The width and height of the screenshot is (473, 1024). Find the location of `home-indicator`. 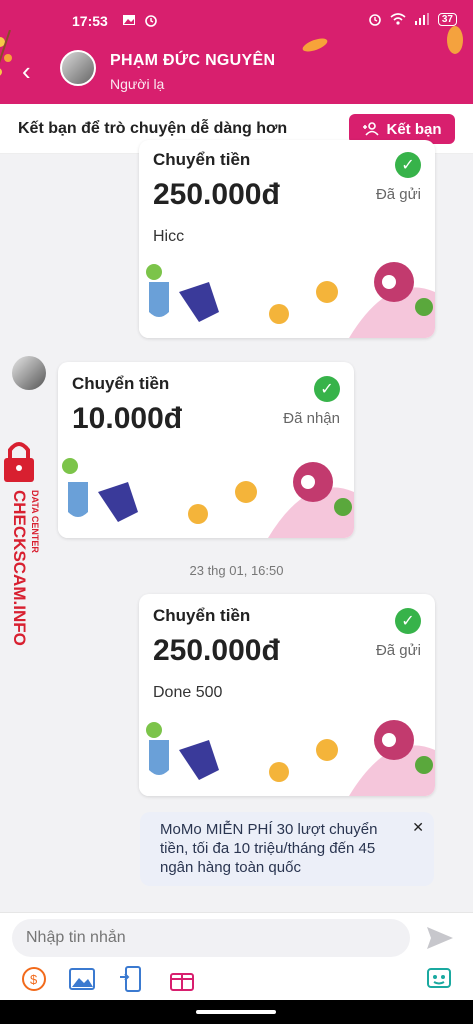

home-indicator is located at coordinates (236, 1012).